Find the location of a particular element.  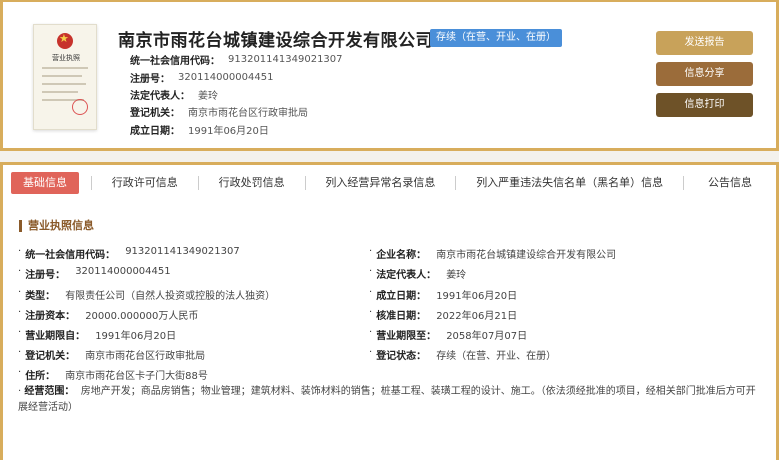

field-established: · 成立日期： 1991年06月20日 is located at coordinates (443, 294).